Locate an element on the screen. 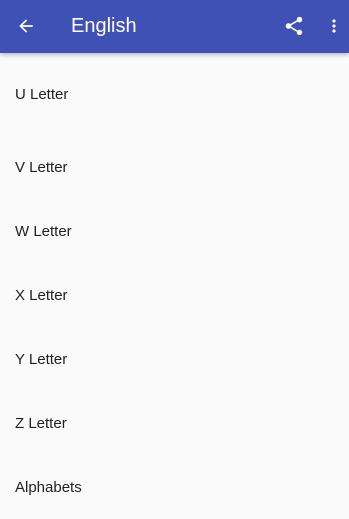 The height and width of the screenshot is (519, 349). overflow-menu-button is located at coordinates (334, 26).